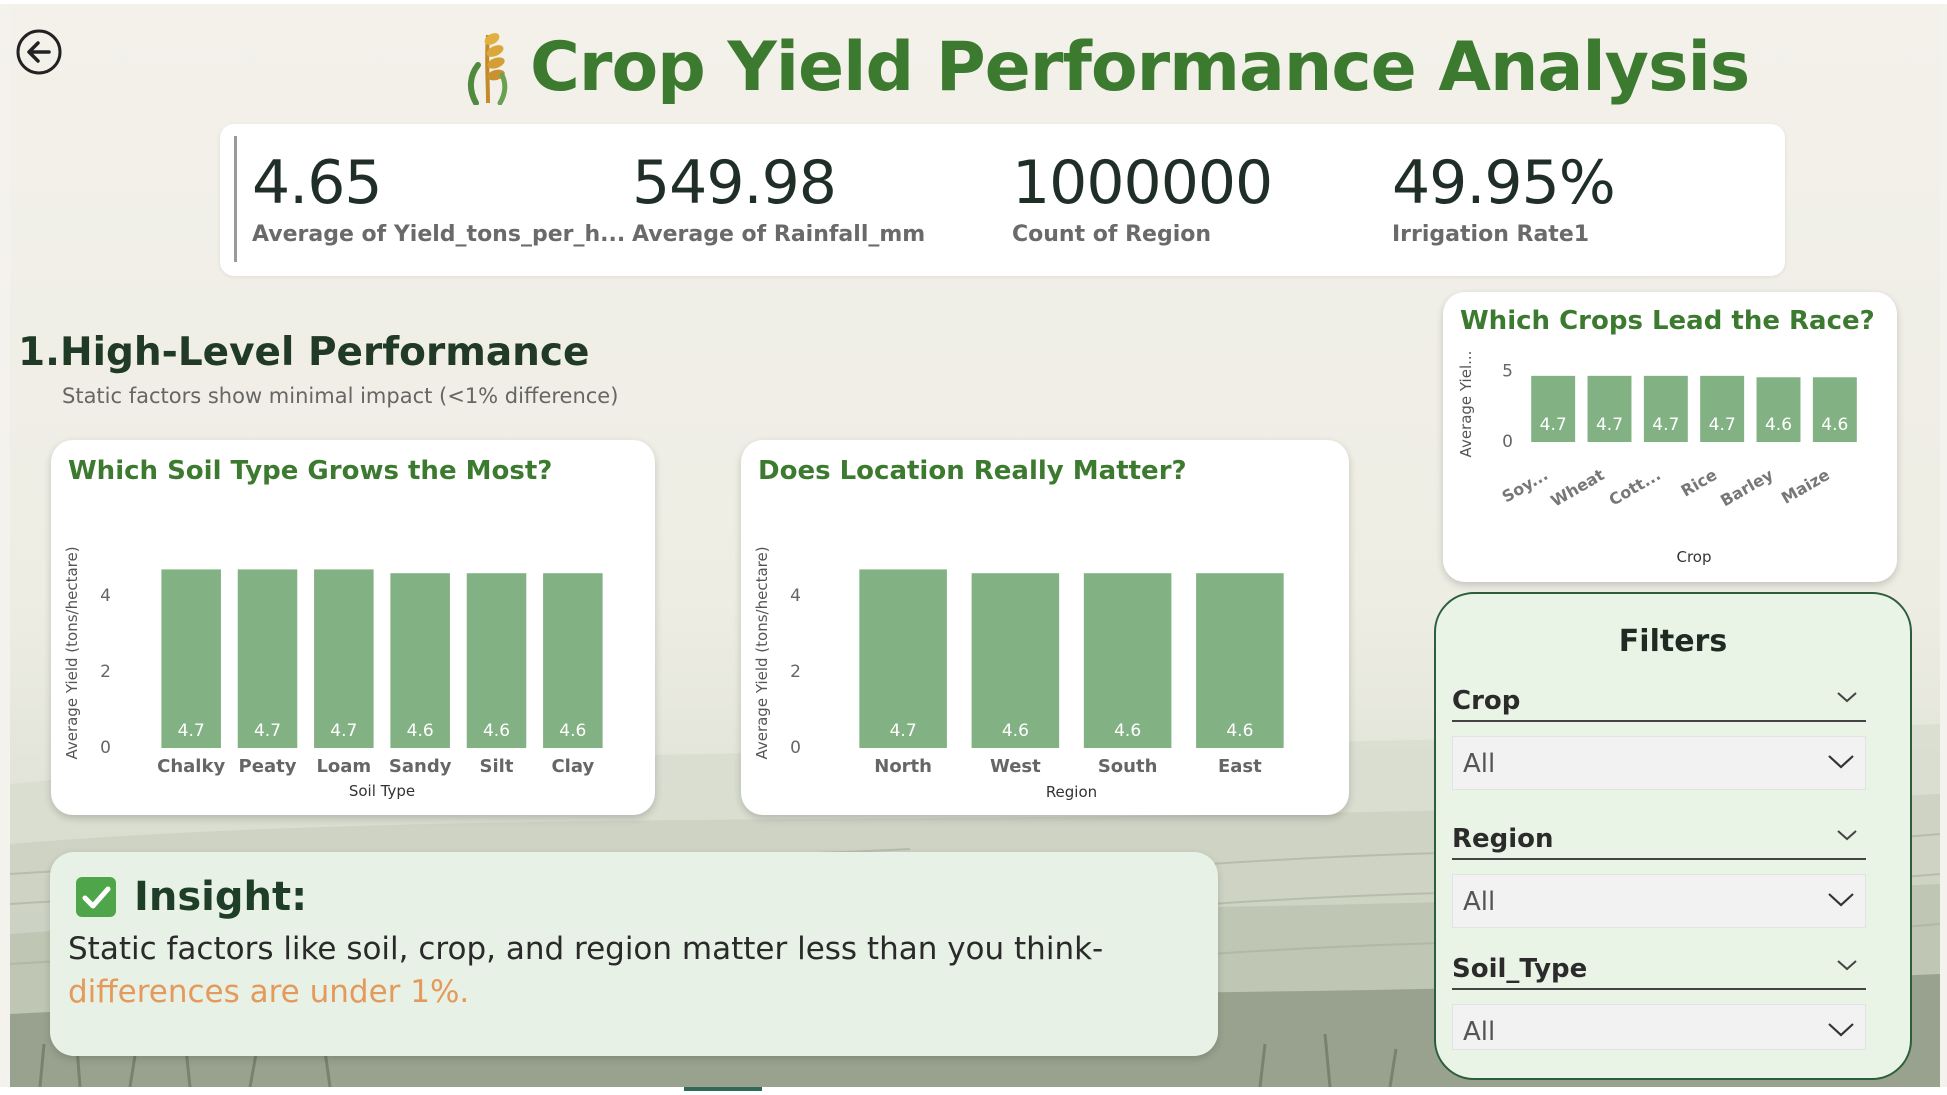 This screenshot has height=1095, width=1947. I want to click on filter-label: Region, so click(1503, 839).